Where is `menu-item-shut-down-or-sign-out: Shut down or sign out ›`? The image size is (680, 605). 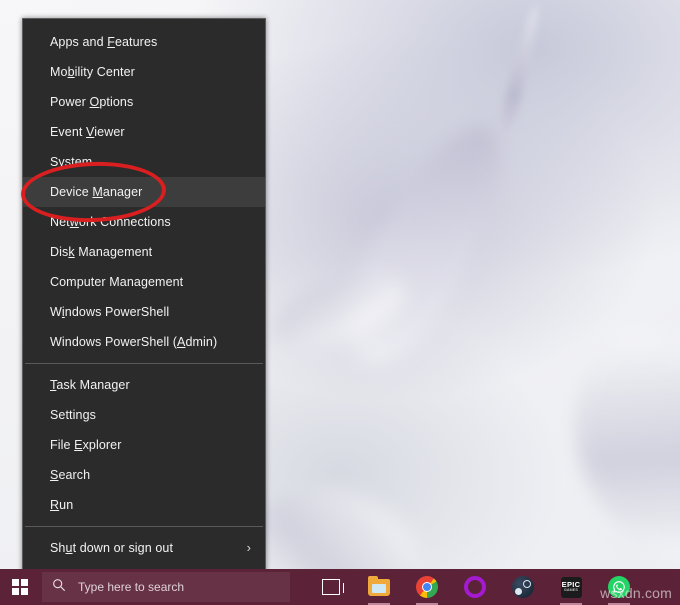
menu-item-shut-down-or-sign-out: Shut down or sign out › is located at coordinates (144, 548).